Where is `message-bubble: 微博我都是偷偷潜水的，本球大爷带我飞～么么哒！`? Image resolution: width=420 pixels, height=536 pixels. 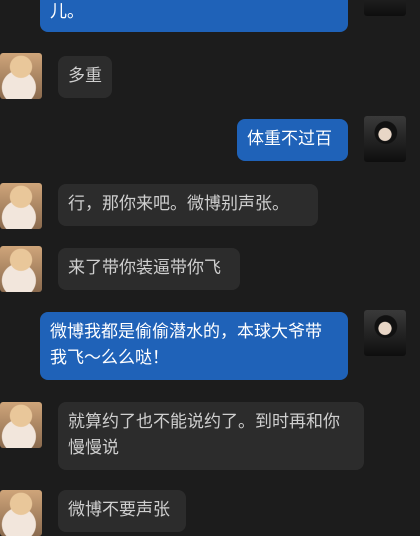 message-bubble: 微博我都是偷偷潜水的，本球大爷带我飞～么么哒！ is located at coordinates (194, 346).